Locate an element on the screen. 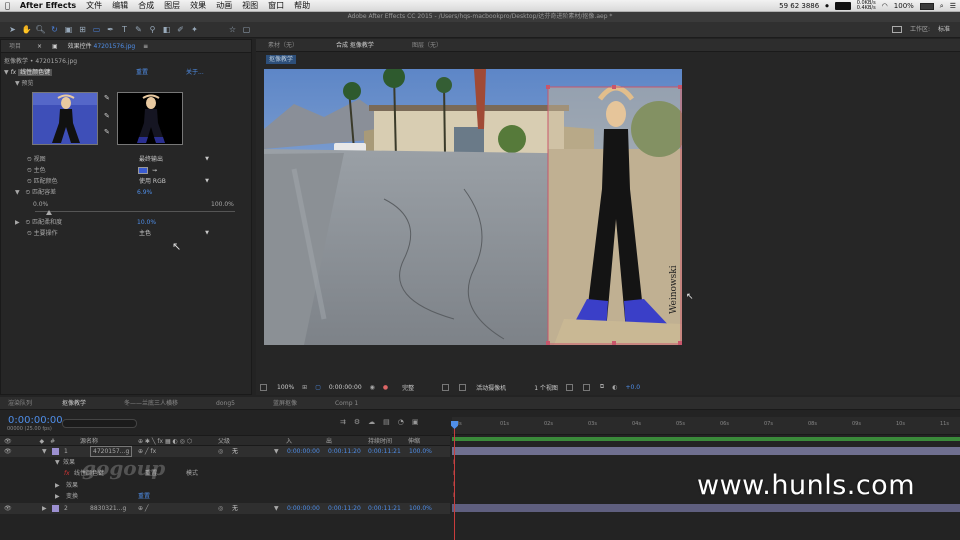 The width and height of the screenshot is (960, 540). prop-softness-value: 10.0% is located at coordinates (146, 222).